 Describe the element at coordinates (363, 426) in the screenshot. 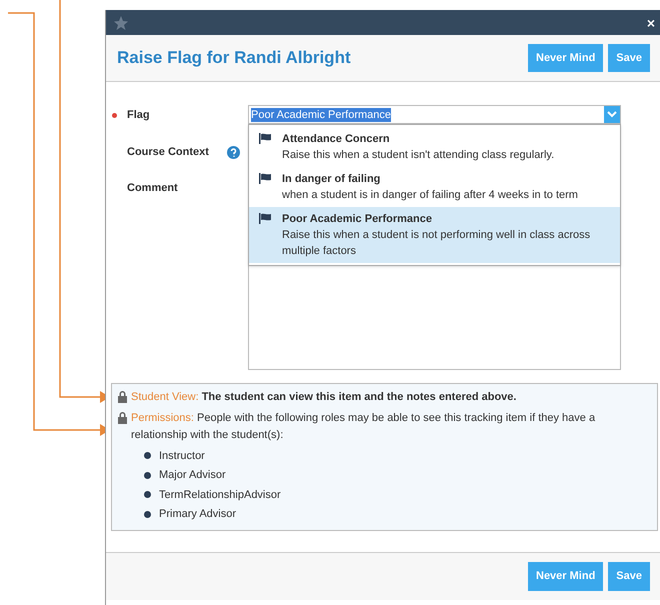

I see `permissions-text: Permissions: People with the following roles may be able to see this tracking item if they have a relationship with the student(s):` at that location.